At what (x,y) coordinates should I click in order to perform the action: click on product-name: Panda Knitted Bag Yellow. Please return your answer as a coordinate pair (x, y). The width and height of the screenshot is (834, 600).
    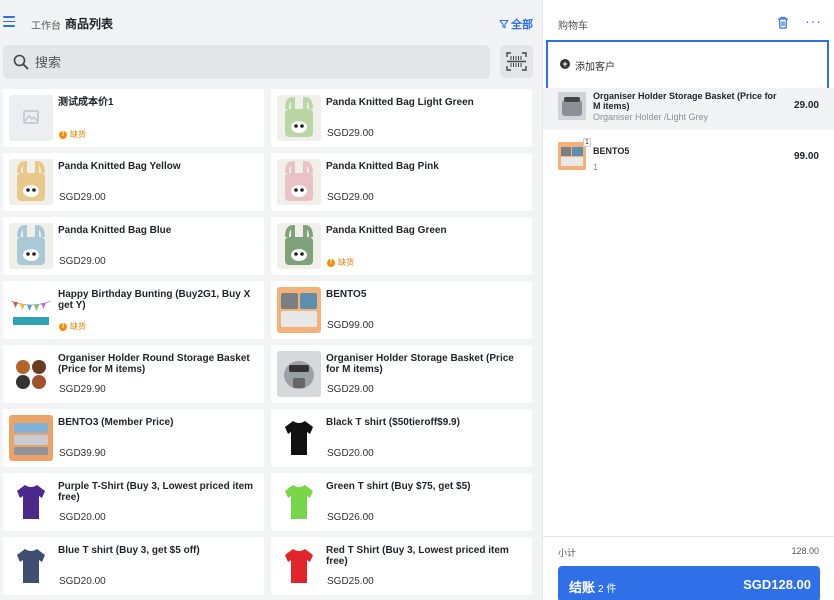
    Looking at the image, I should click on (119, 166).